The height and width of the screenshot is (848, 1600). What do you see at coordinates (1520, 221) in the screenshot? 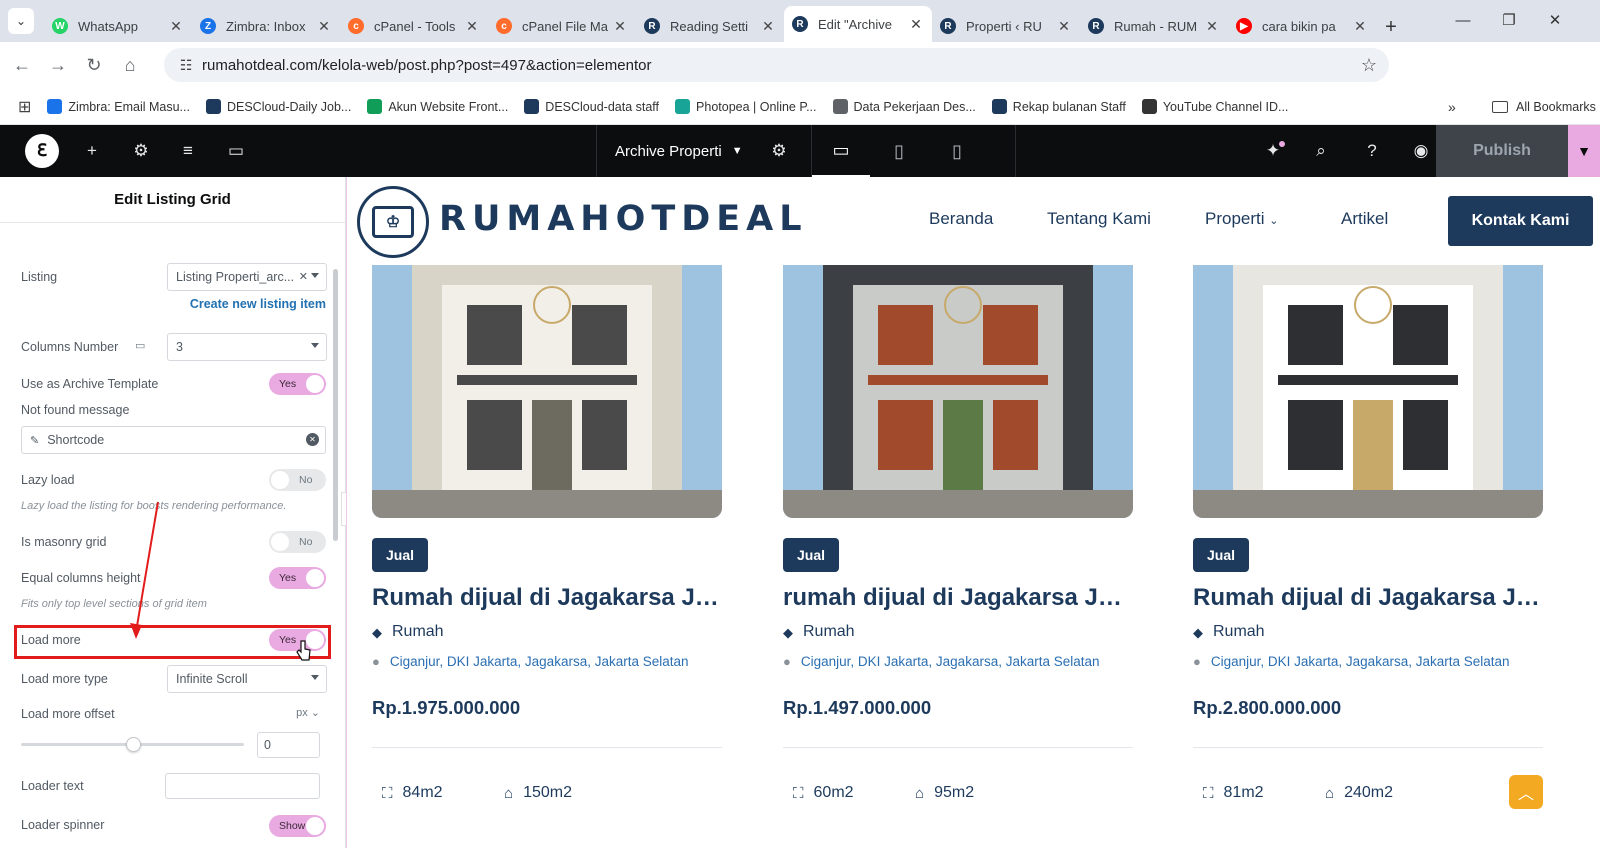
I see `contact-button: Kontak Kami` at bounding box center [1520, 221].